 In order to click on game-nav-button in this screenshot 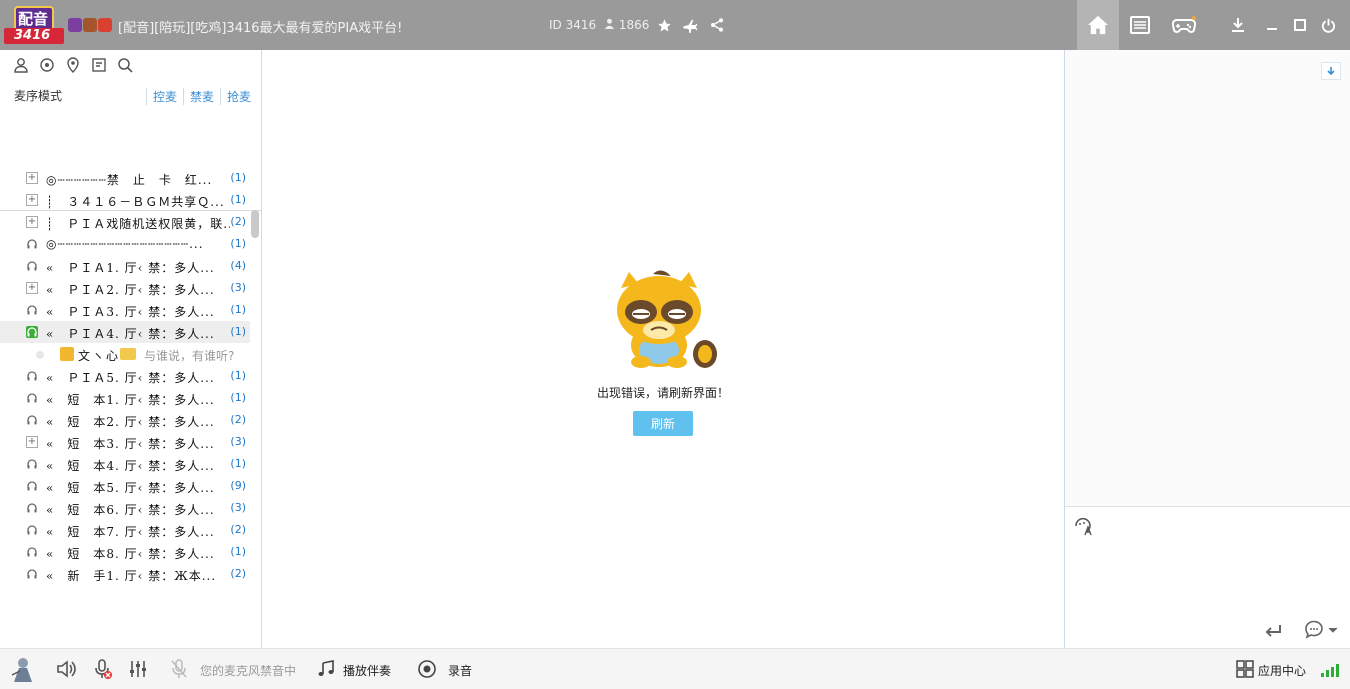, I will do `click(1184, 25)`.